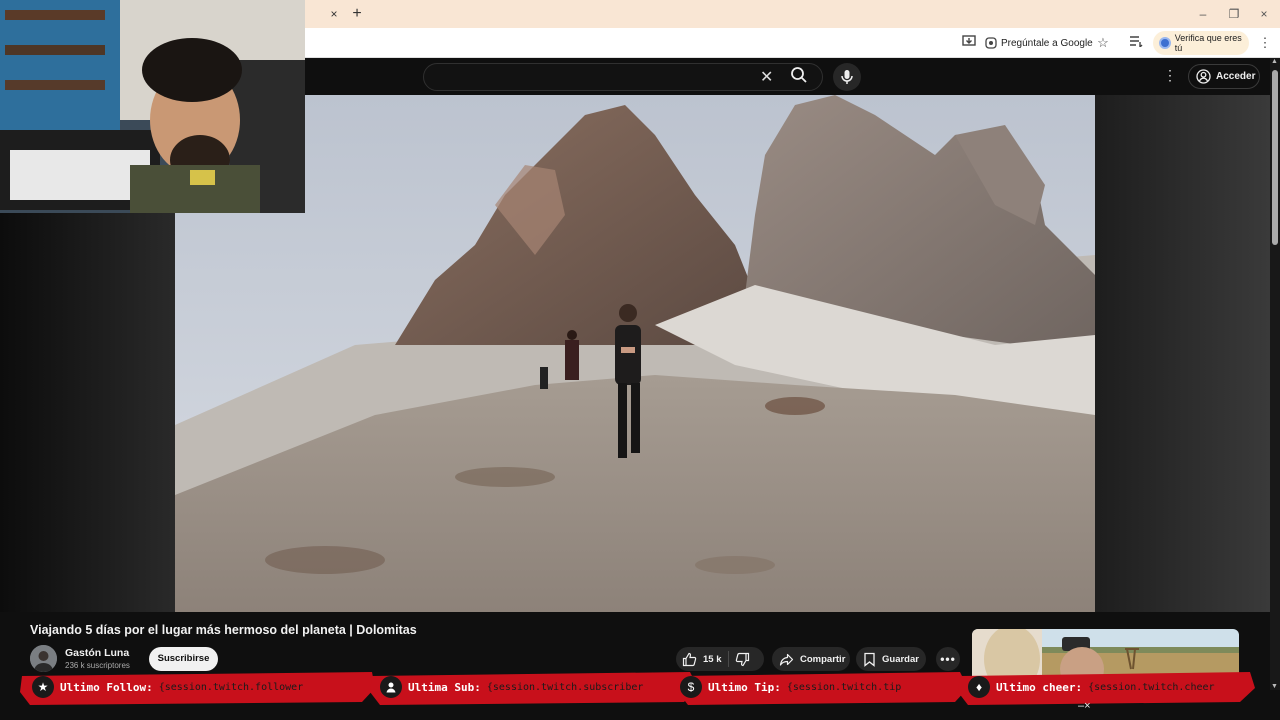  I want to click on lens-icon, so click(991, 43).